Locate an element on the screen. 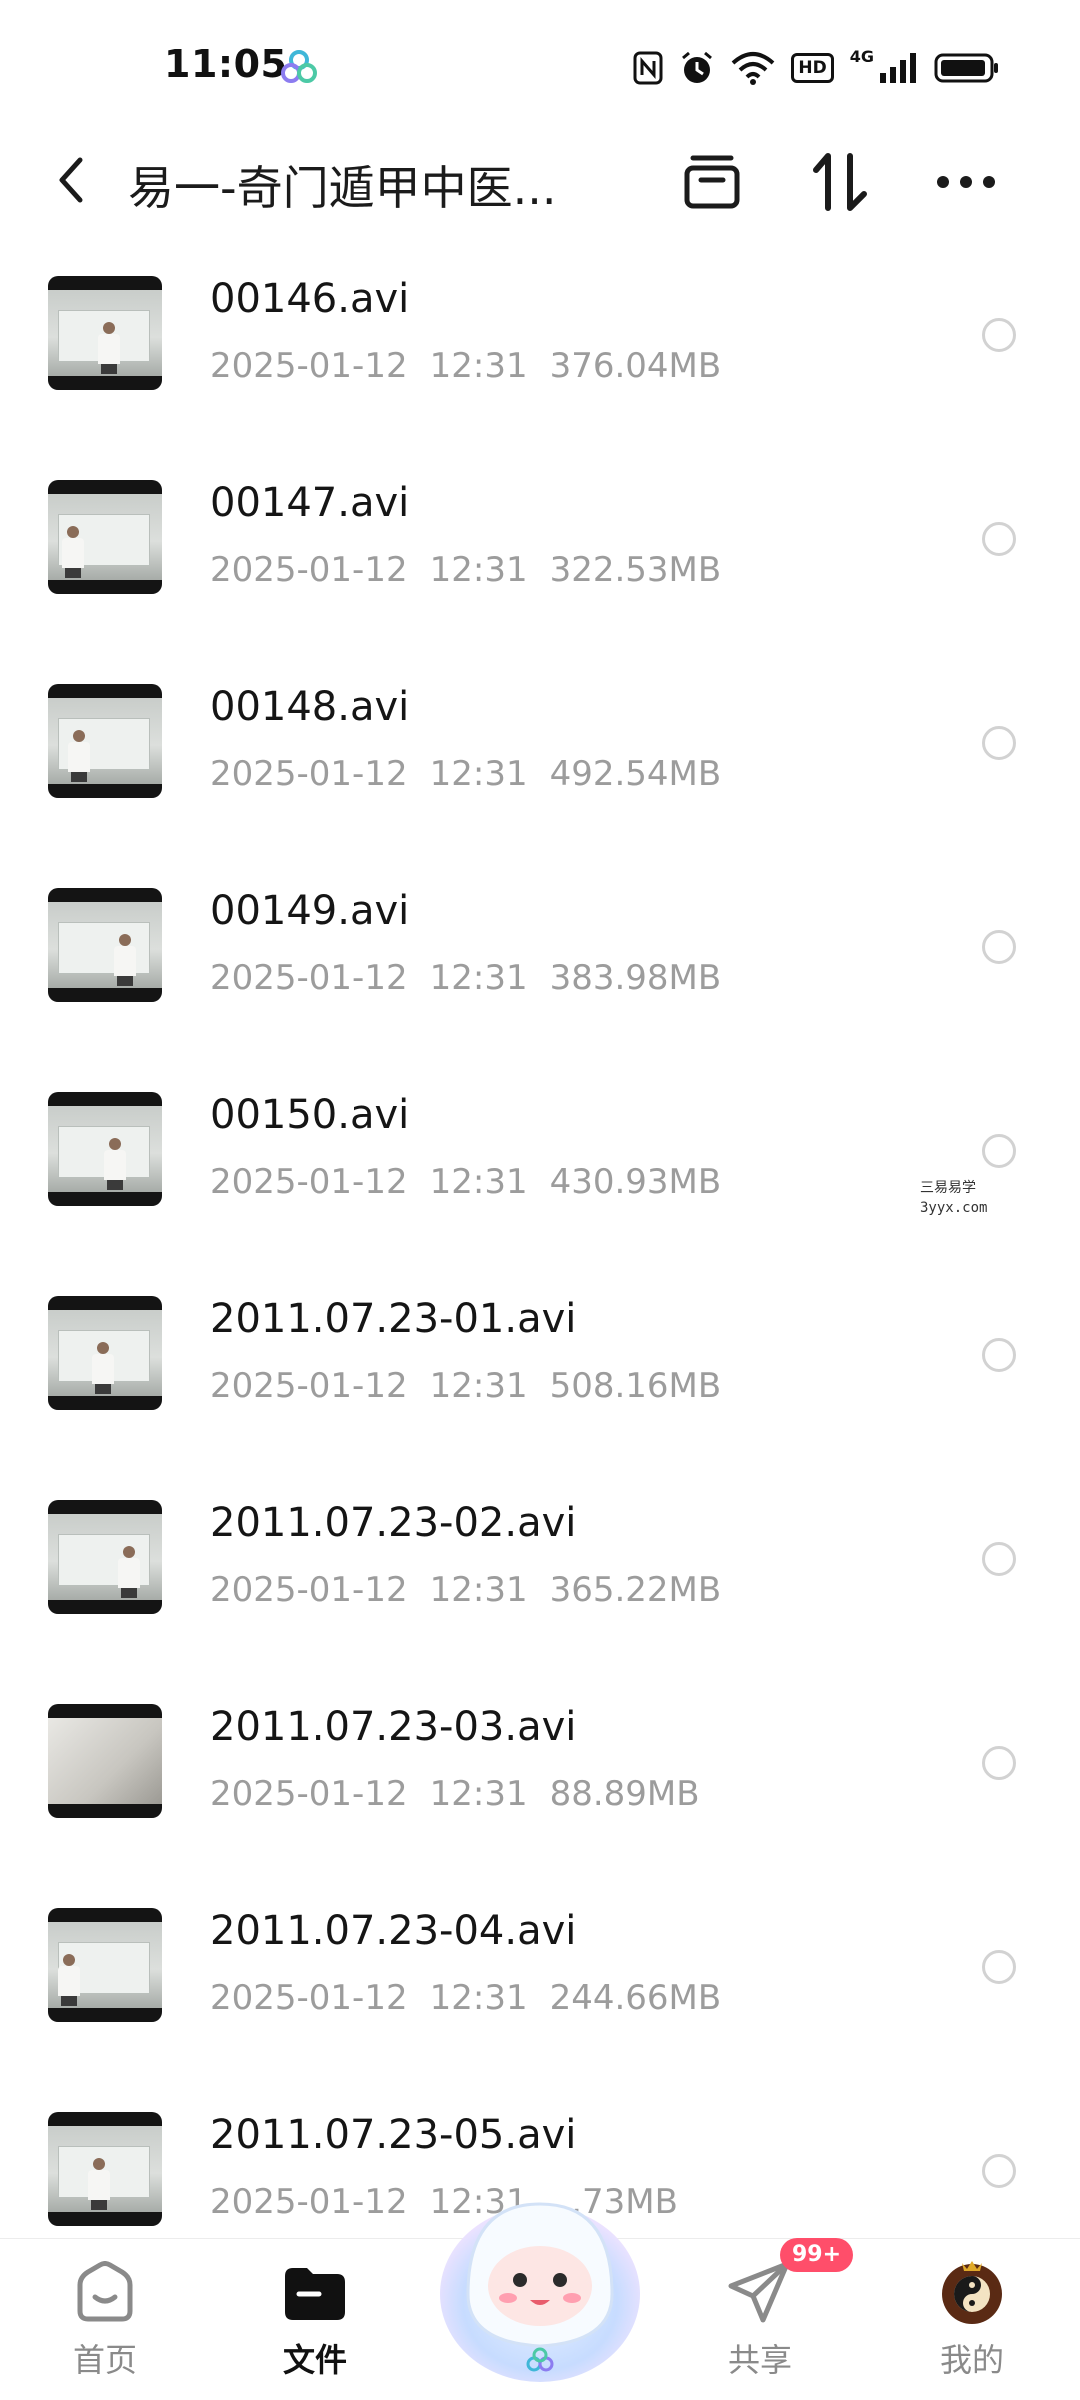 The width and height of the screenshot is (1080, 2400). file-meta: 2025-01-12 12:31 365.22MB is located at coordinates (476, 1590).